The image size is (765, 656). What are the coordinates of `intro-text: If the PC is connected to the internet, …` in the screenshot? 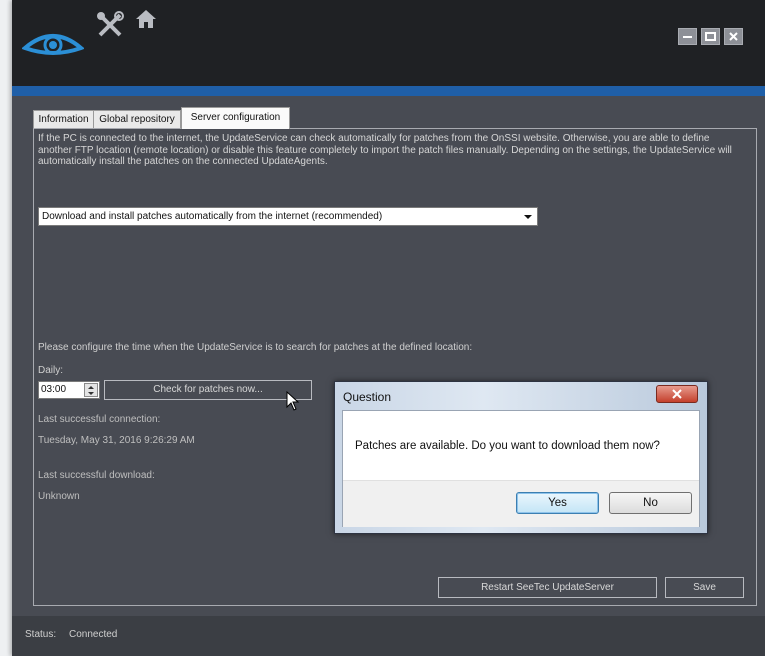 It's located at (385, 150).